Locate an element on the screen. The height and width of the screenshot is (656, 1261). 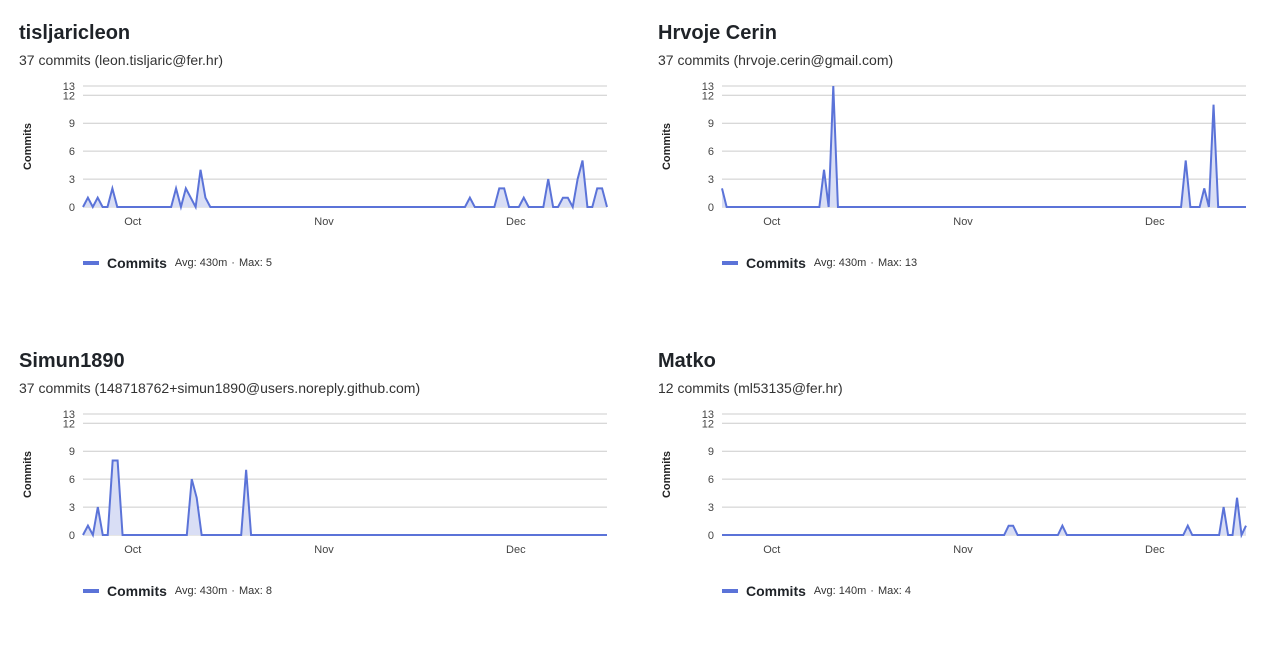
author-commit-summary: 37 commits (leon.tisljaric@fer.hr) is located at coordinates (121, 60).